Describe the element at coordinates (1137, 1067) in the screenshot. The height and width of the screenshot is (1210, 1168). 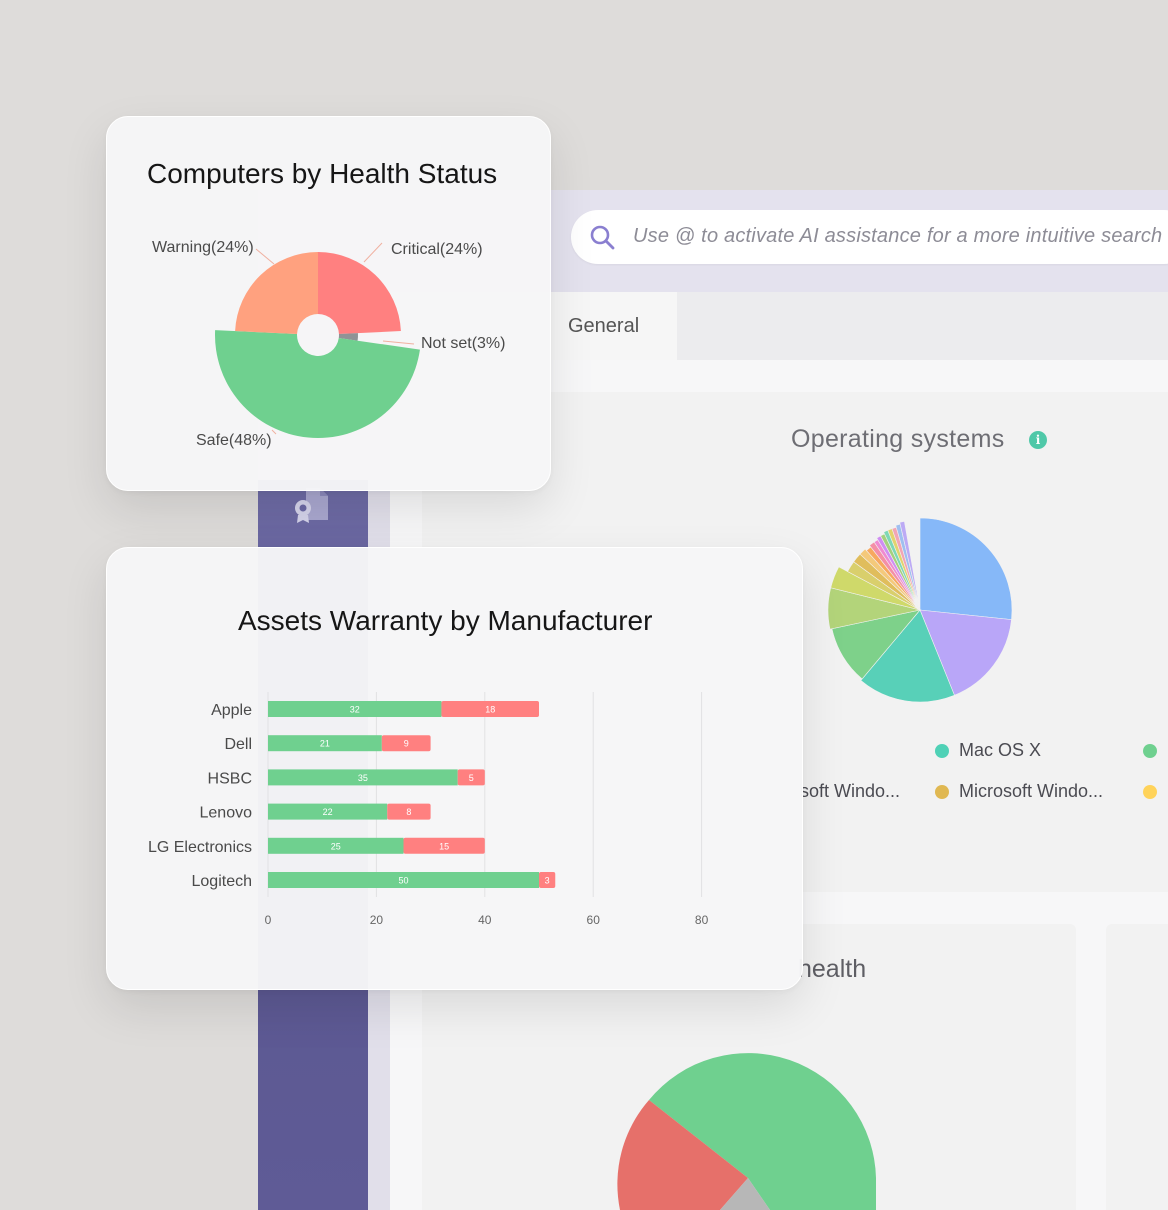
I see `right-panel` at that location.